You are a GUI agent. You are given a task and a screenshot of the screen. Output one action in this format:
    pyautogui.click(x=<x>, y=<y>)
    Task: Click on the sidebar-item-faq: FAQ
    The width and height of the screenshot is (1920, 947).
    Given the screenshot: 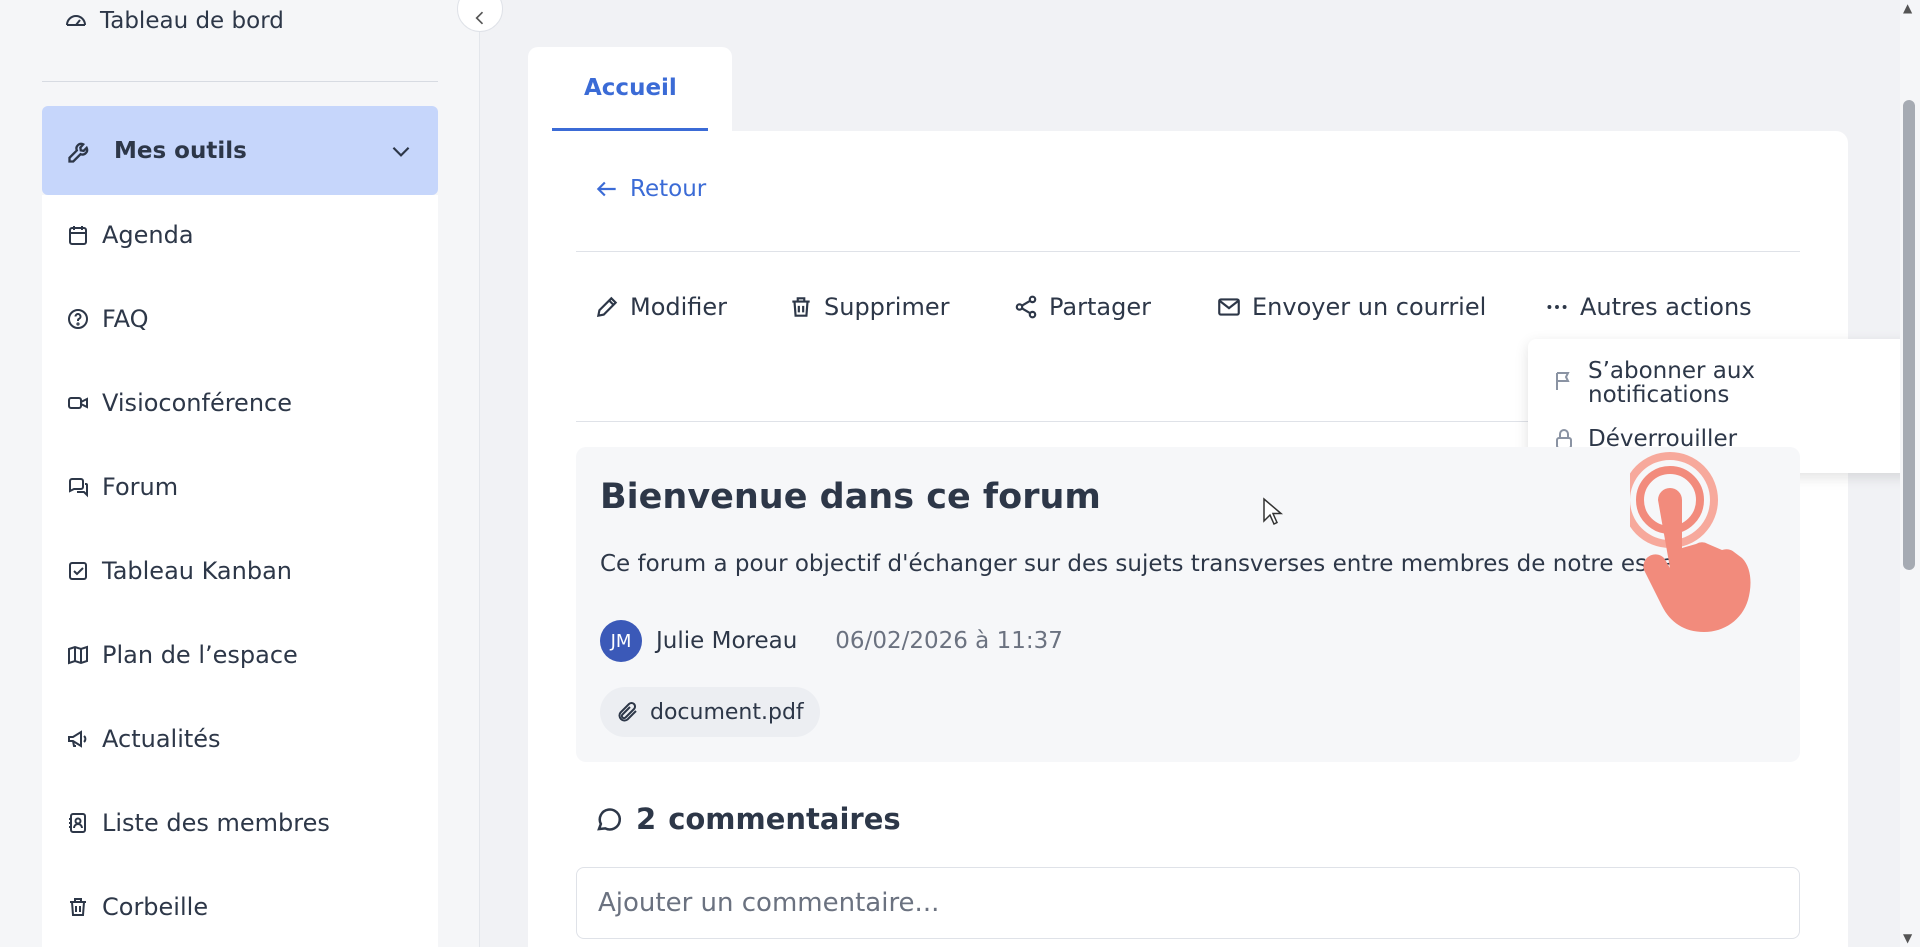 What is the action you would take?
    pyautogui.click(x=107, y=319)
    